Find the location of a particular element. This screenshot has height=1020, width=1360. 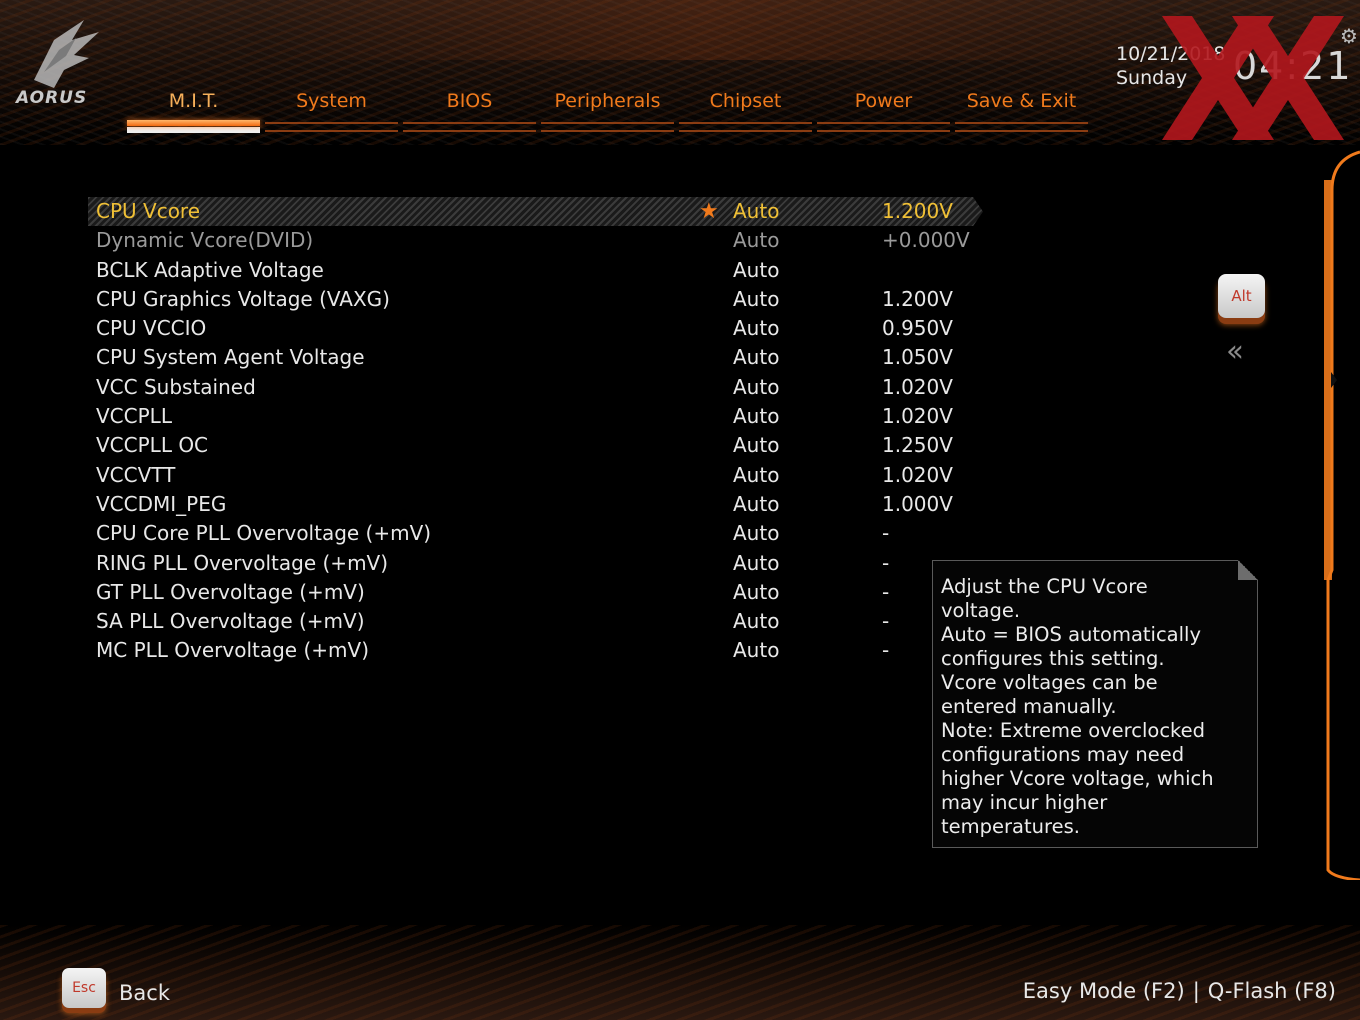

setting-row-cpu-system-agent-voltage: CPU System Agent Voltage Auto 1.050V is located at coordinates (538, 357).